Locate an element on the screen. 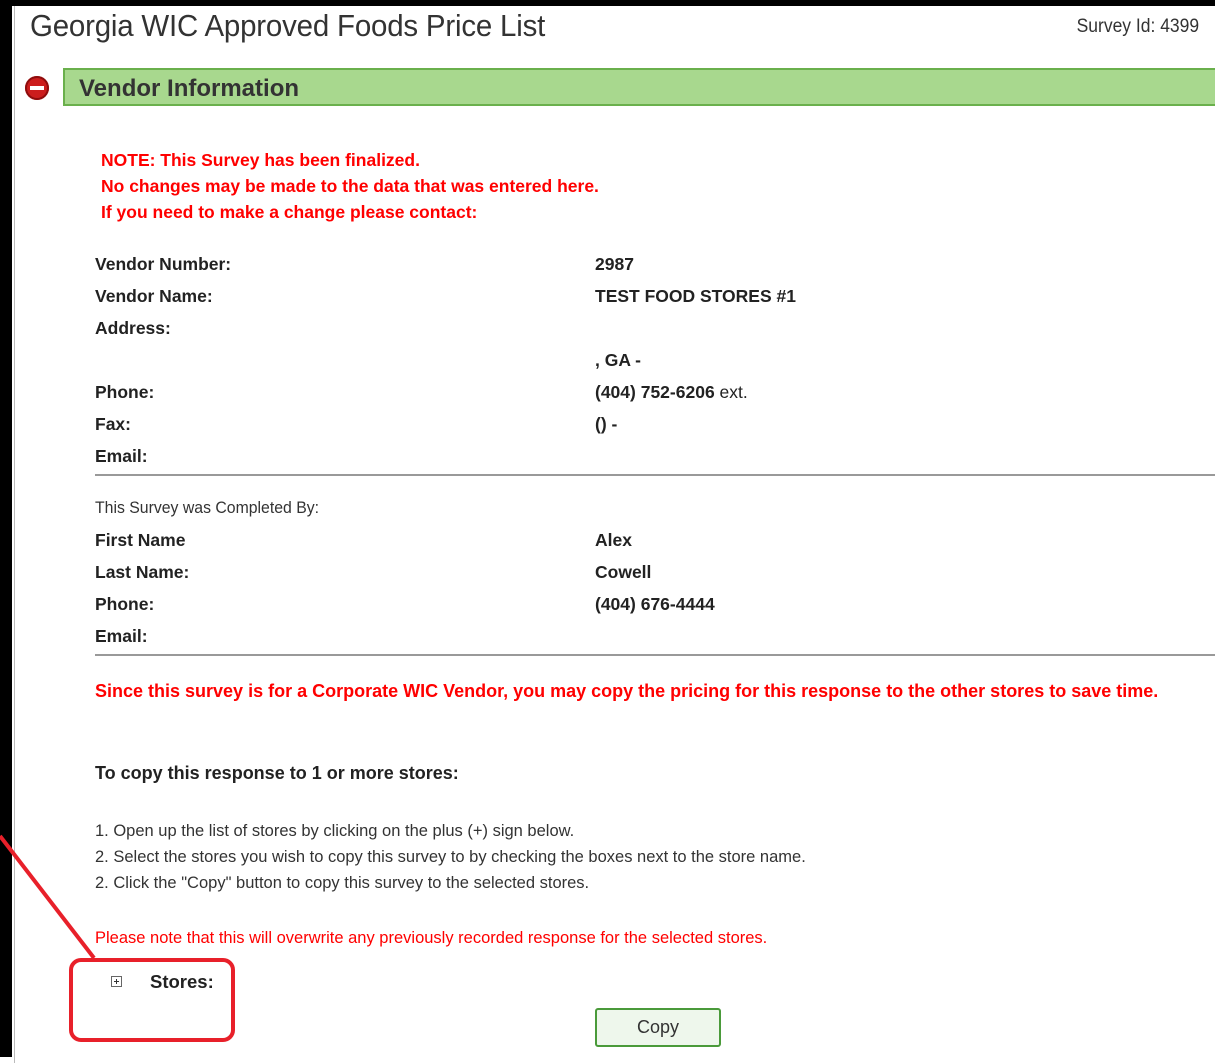 The width and height of the screenshot is (1215, 1063). annotation-arrow is located at coordinates (48, 897).